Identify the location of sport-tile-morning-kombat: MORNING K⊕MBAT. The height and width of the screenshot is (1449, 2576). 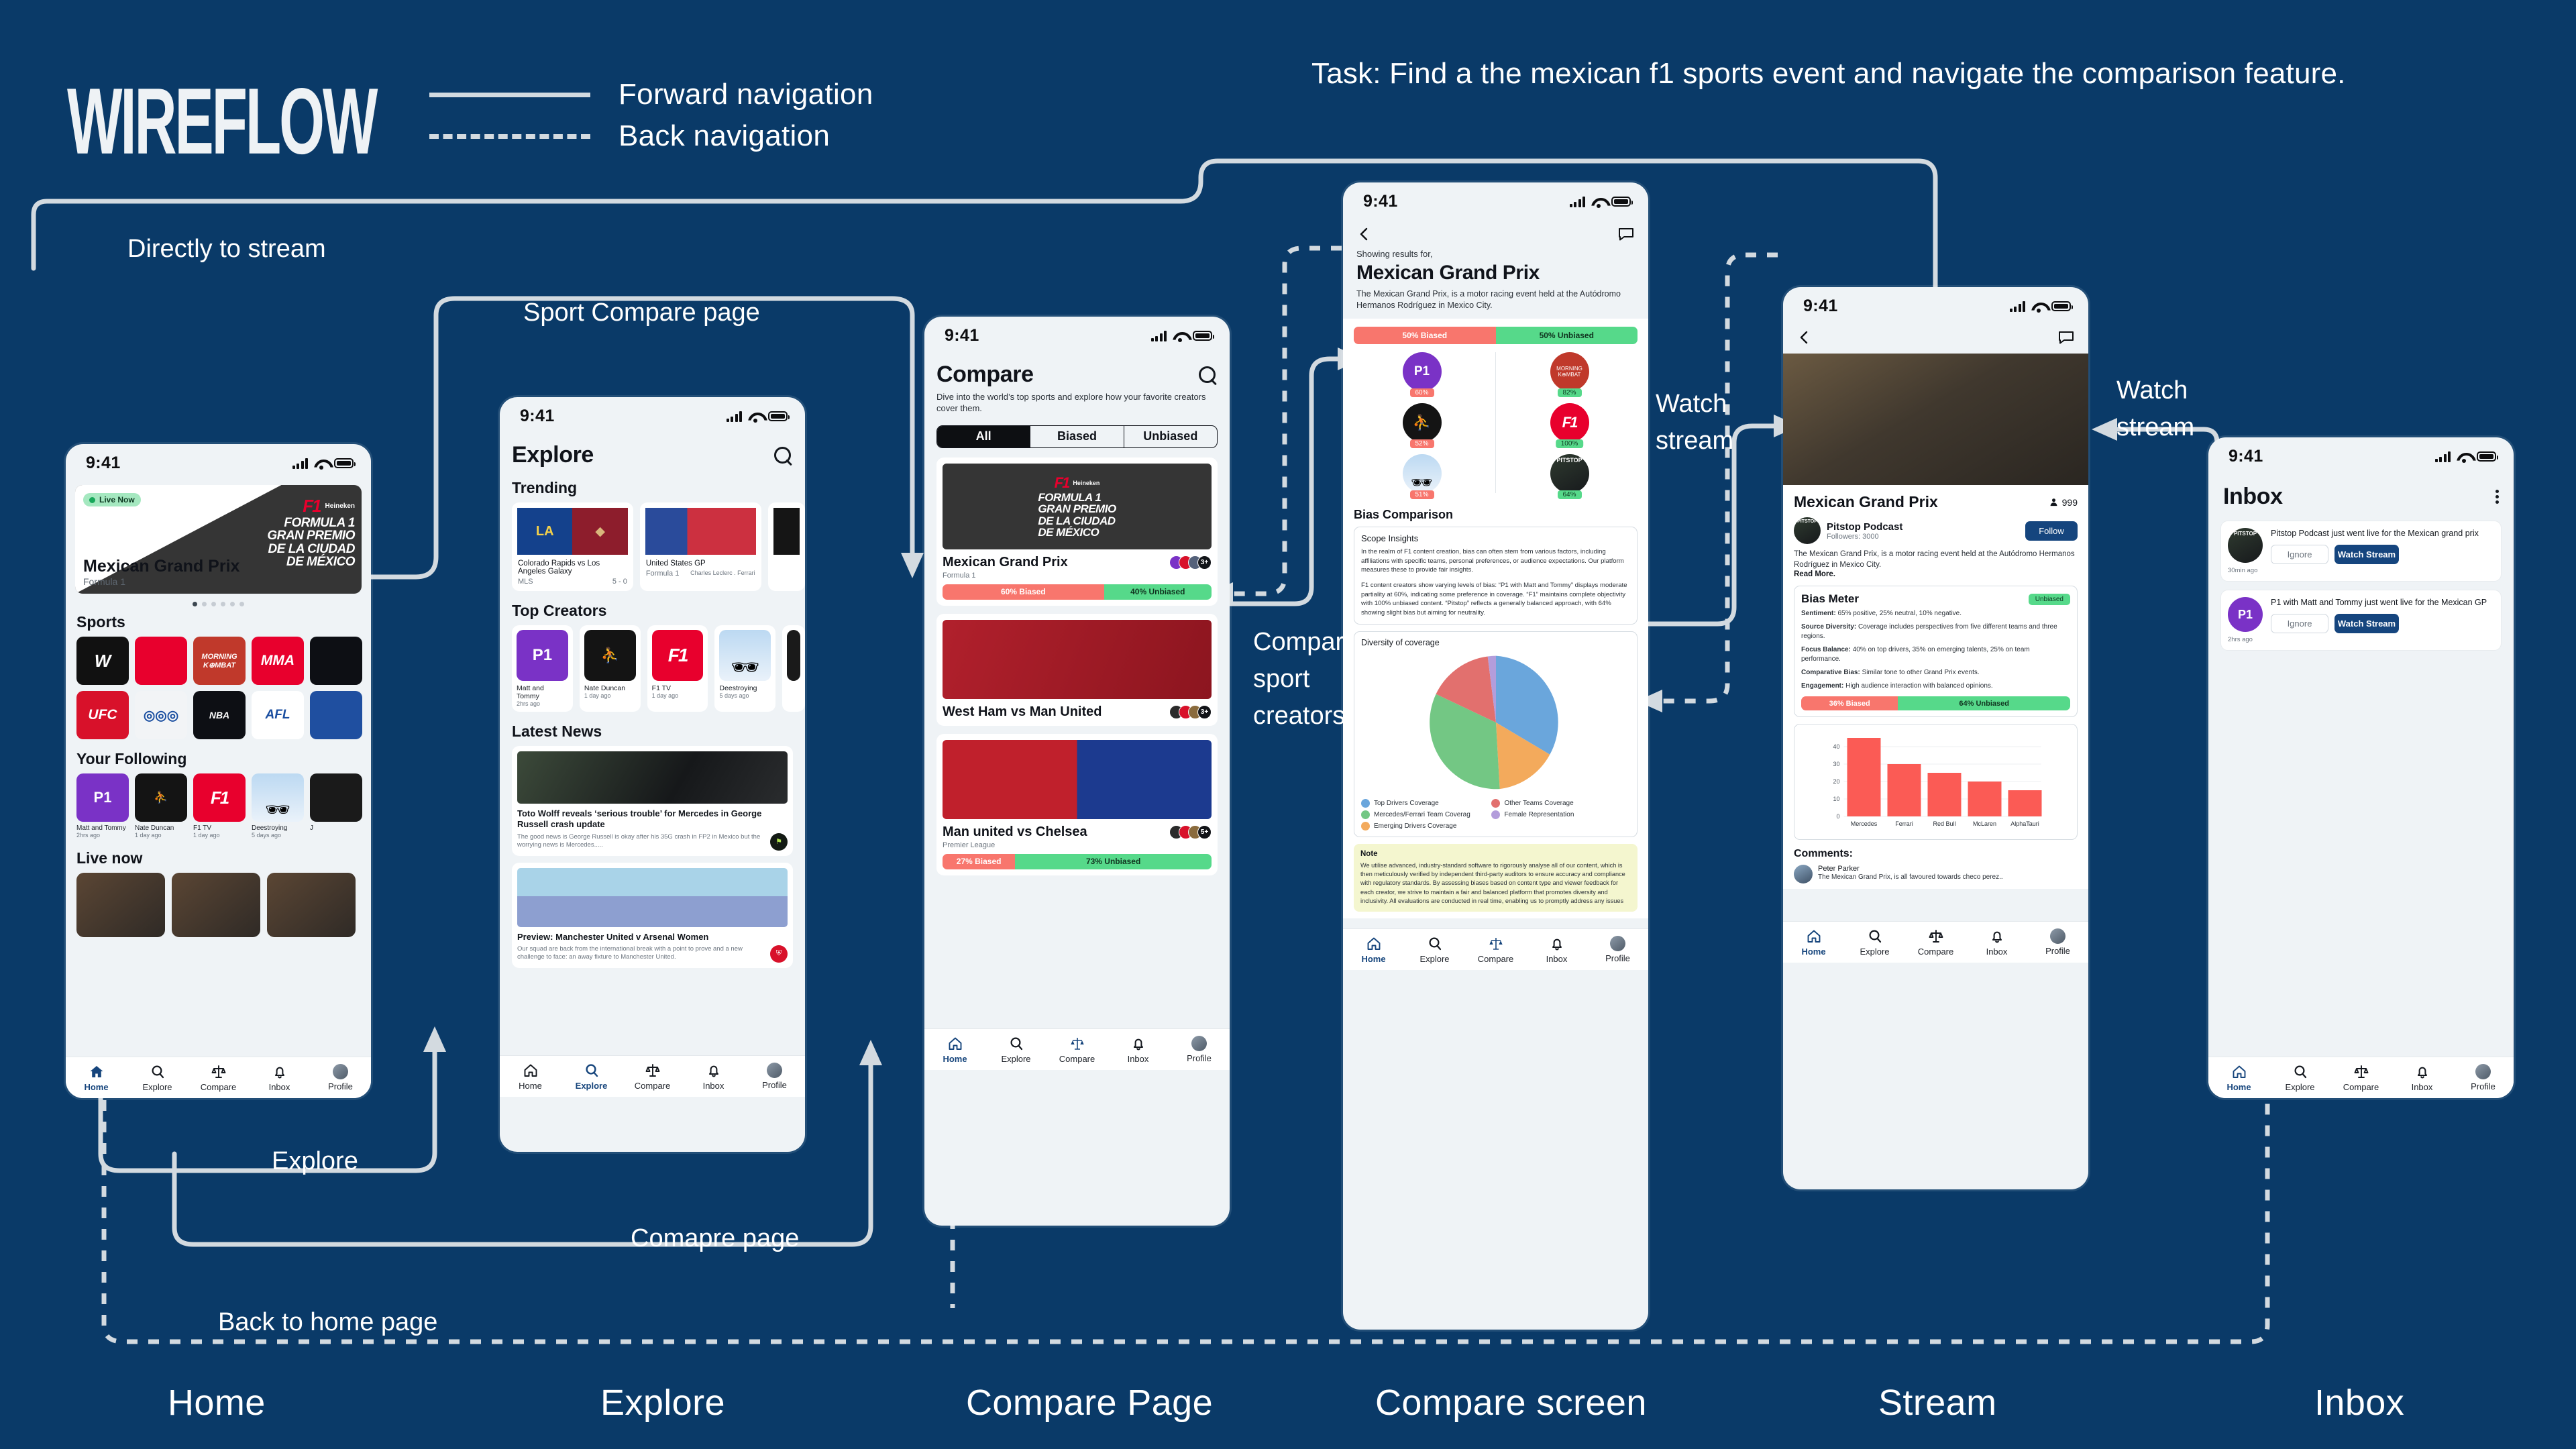
(219, 661).